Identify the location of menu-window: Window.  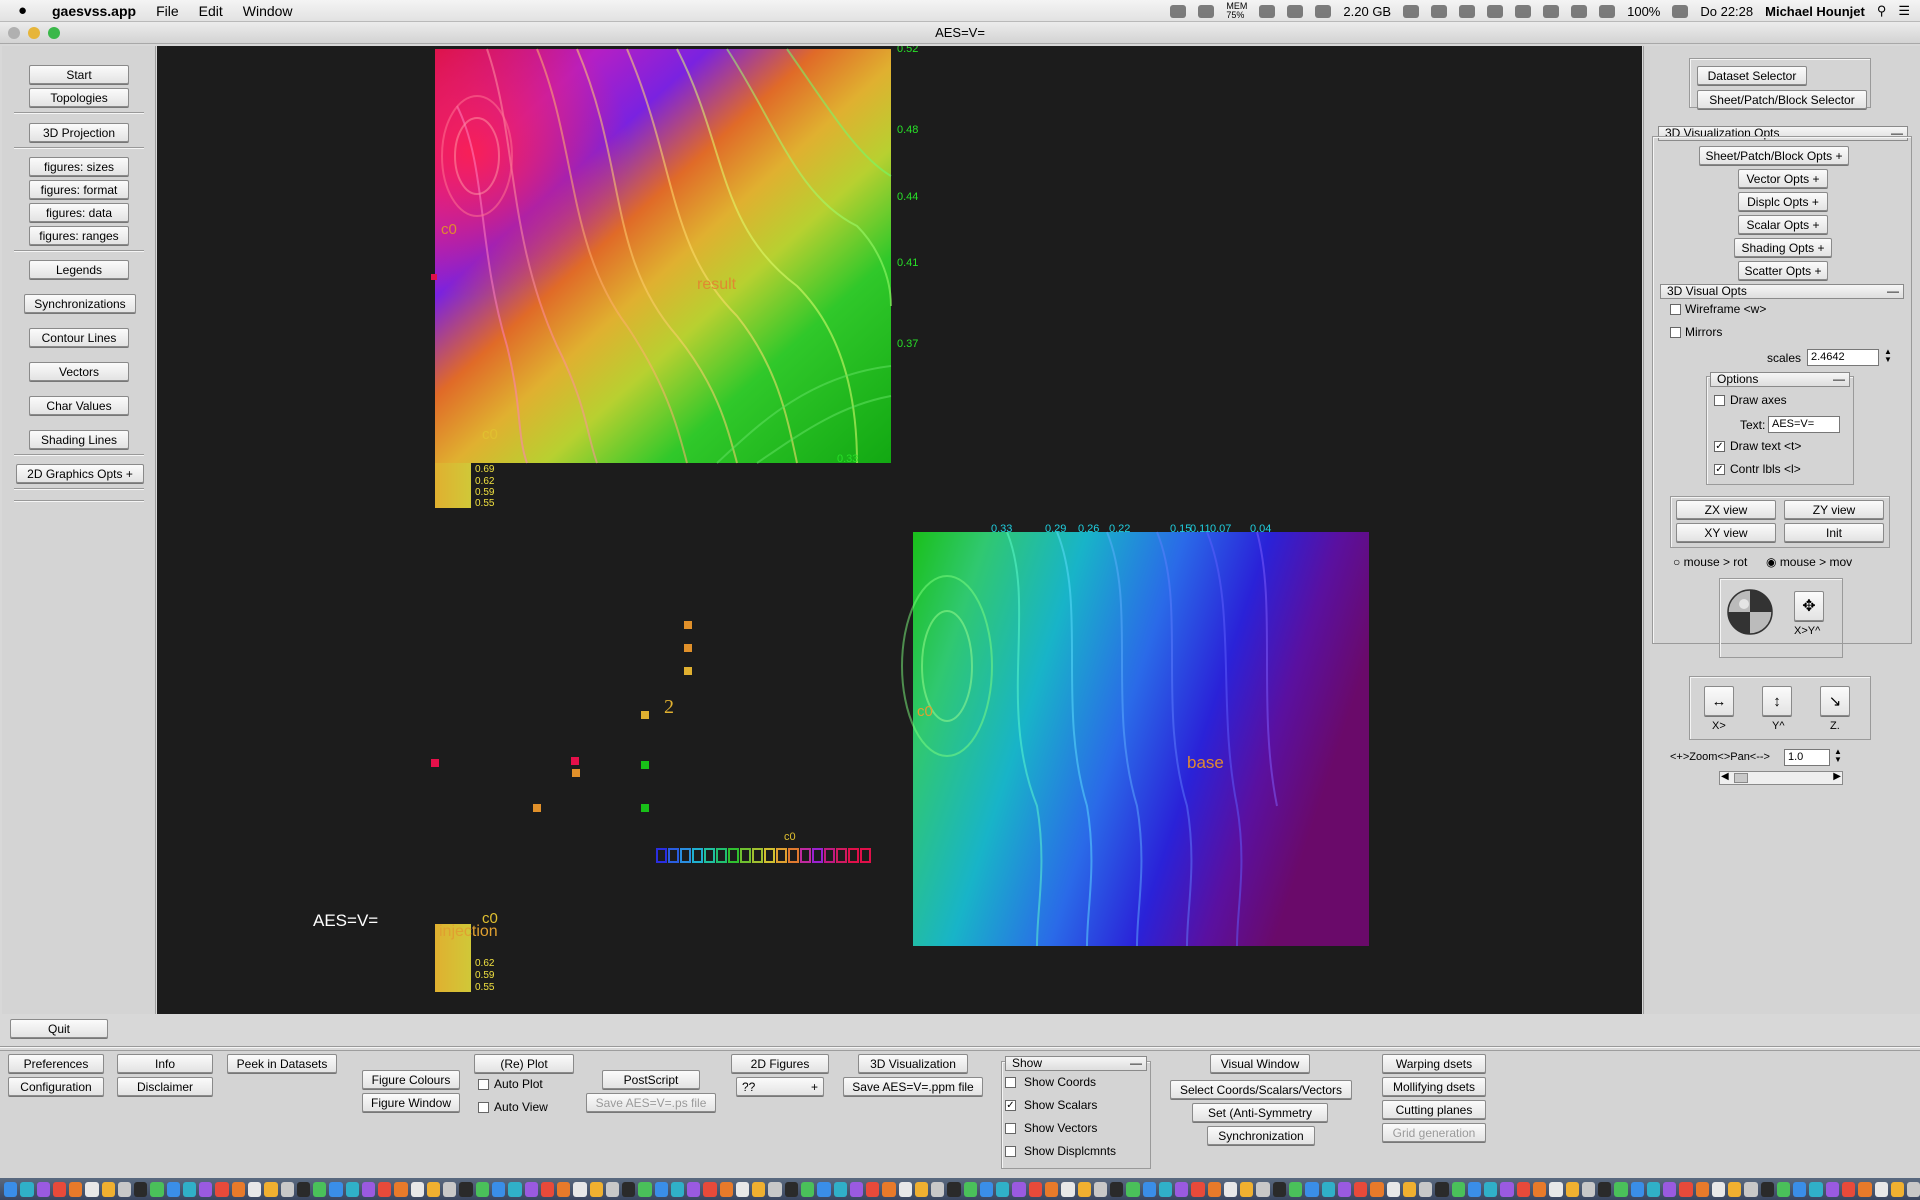
(268, 11).